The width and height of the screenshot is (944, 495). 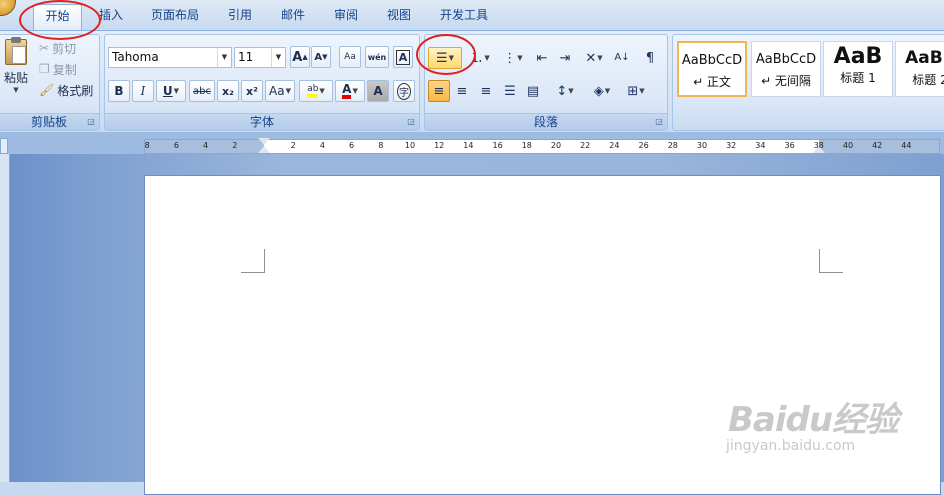 I want to click on indent-marker-icon, so click(x=264, y=141).